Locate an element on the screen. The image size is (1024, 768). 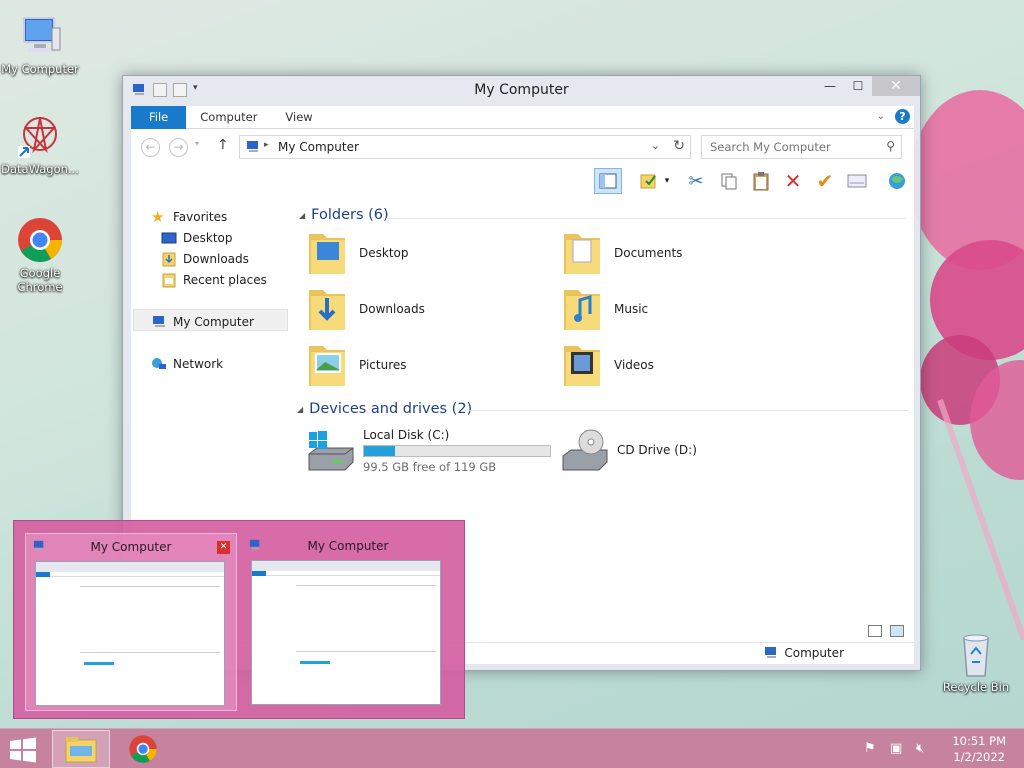
network-button is located at coordinates (897, 181).